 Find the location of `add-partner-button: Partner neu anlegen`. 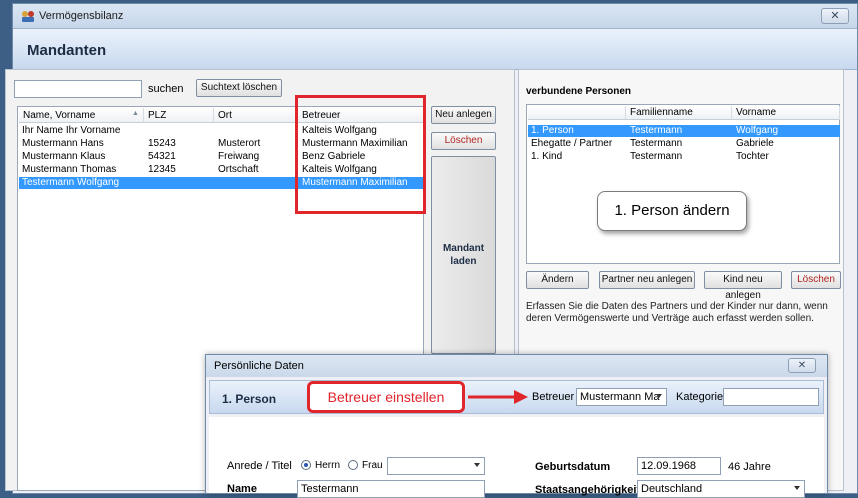

add-partner-button: Partner neu anlegen is located at coordinates (647, 280).